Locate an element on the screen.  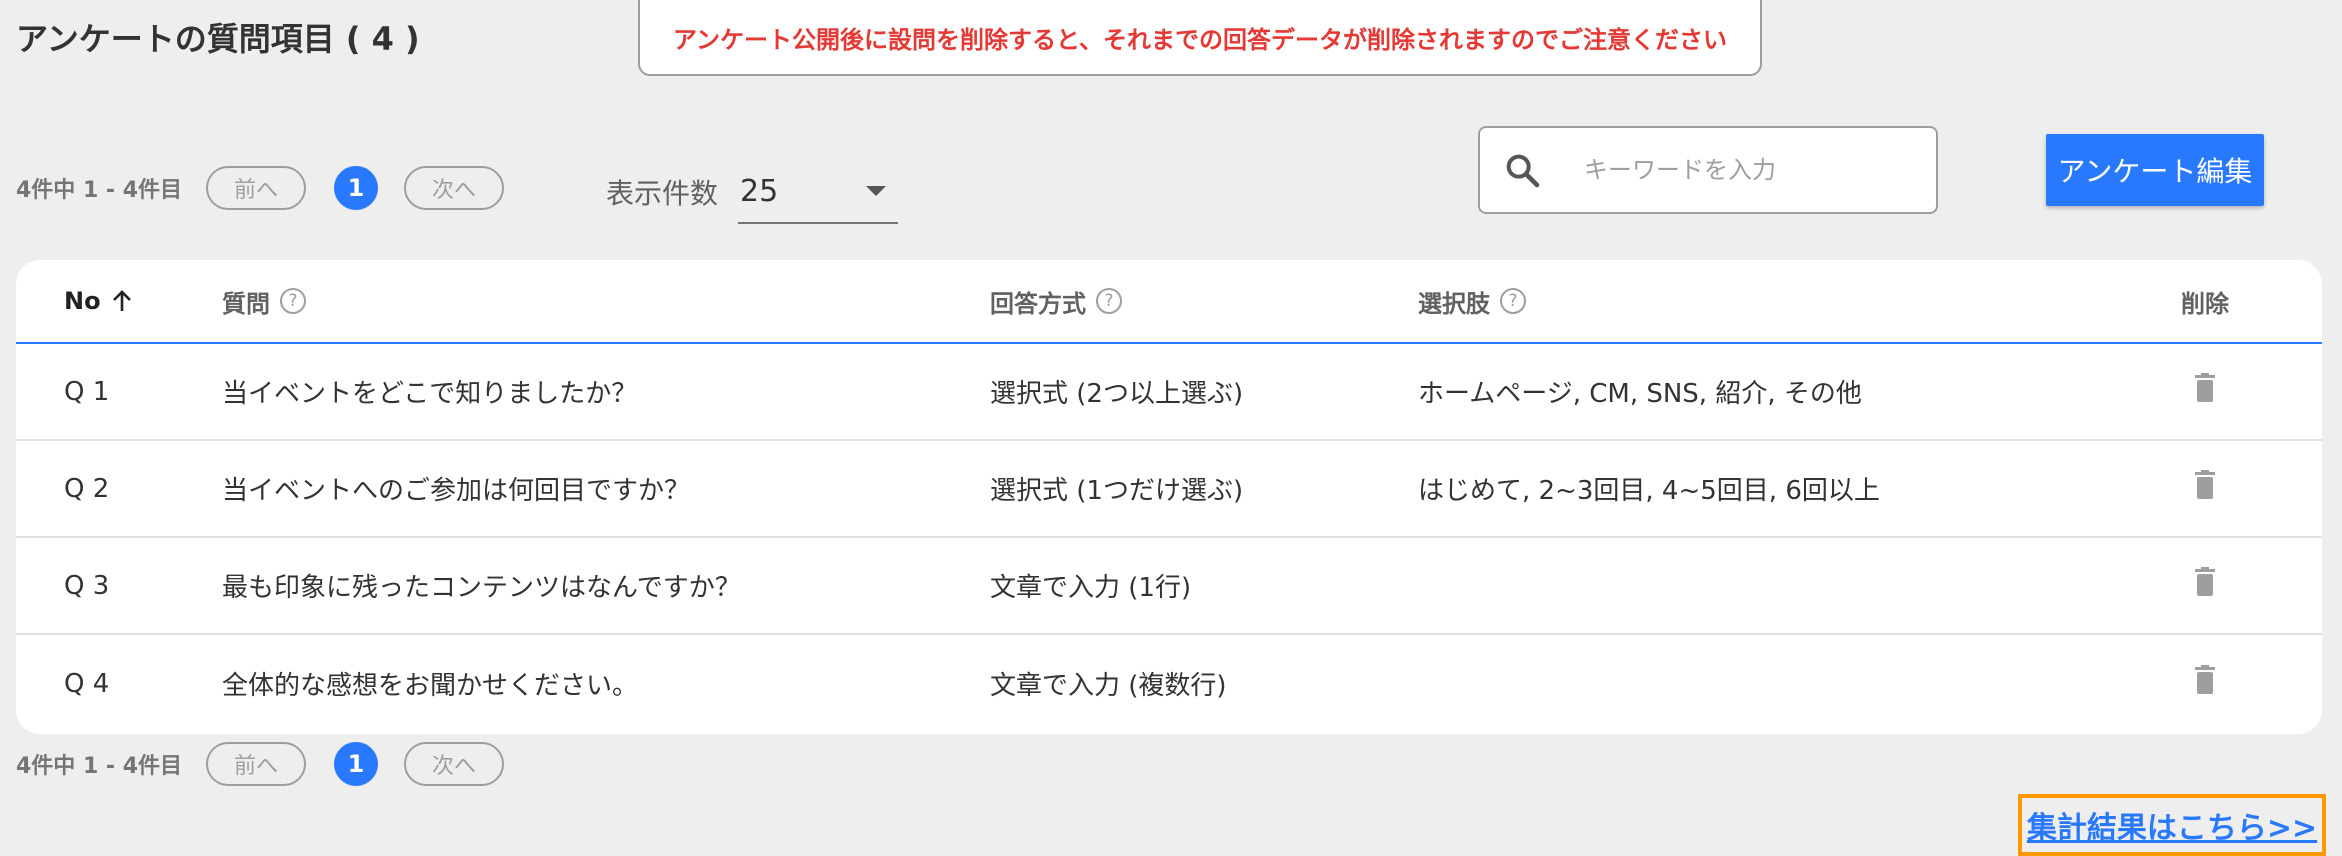
pagination-top: 4件中 1 - 4件目 前へ 1 次へ is located at coordinates (260, 188).